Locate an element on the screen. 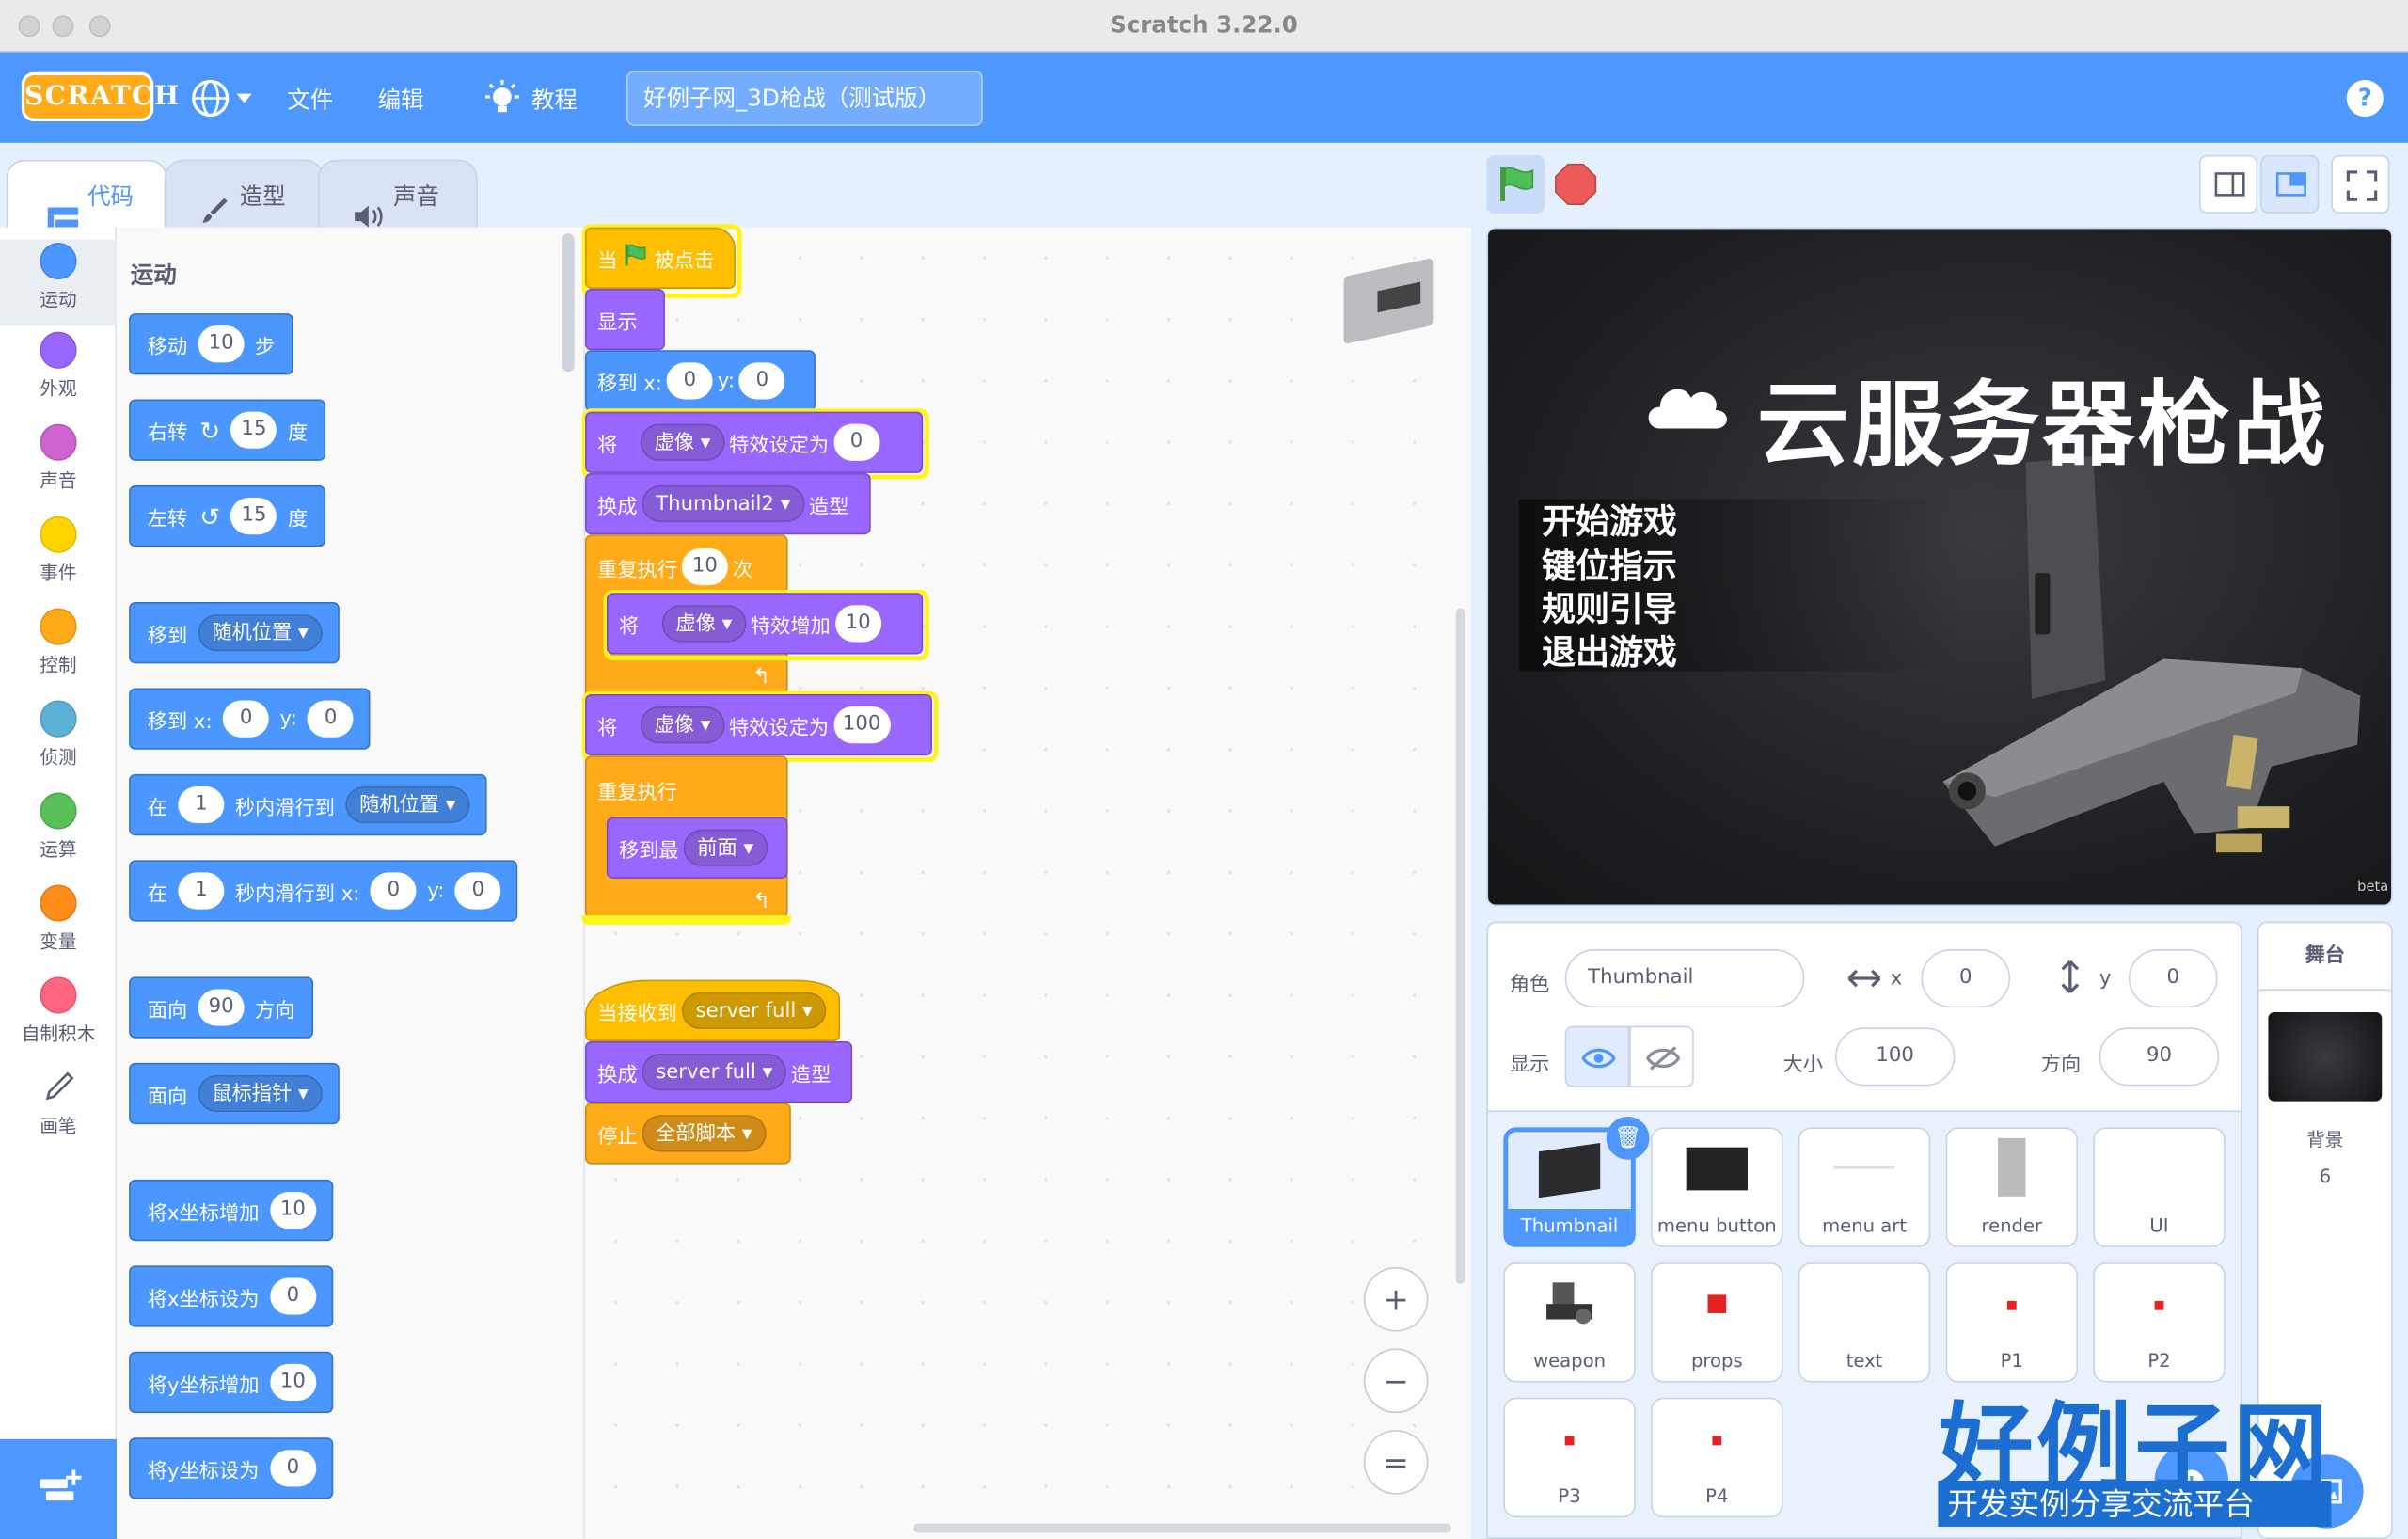 Image resolution: width=2408 pixels, height=1539 pixels. glide-target-dropdown: 随机位置 ▾ is located at coordinates (407, 804).